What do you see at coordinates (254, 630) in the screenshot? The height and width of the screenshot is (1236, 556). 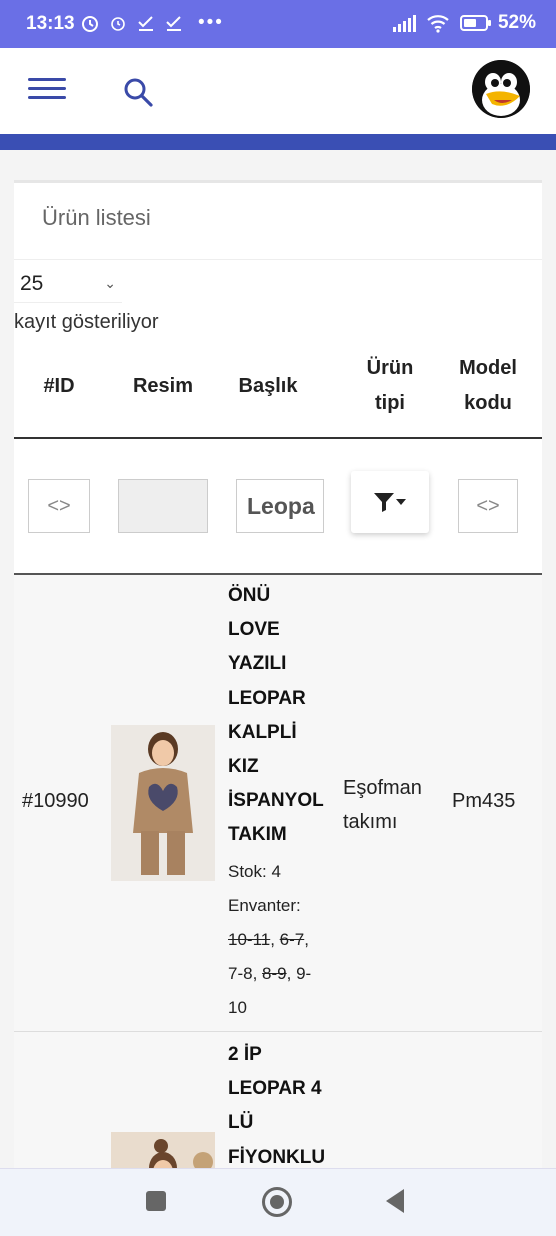 I see `product-title-line: LOVE` at bounding box center [254, 630].